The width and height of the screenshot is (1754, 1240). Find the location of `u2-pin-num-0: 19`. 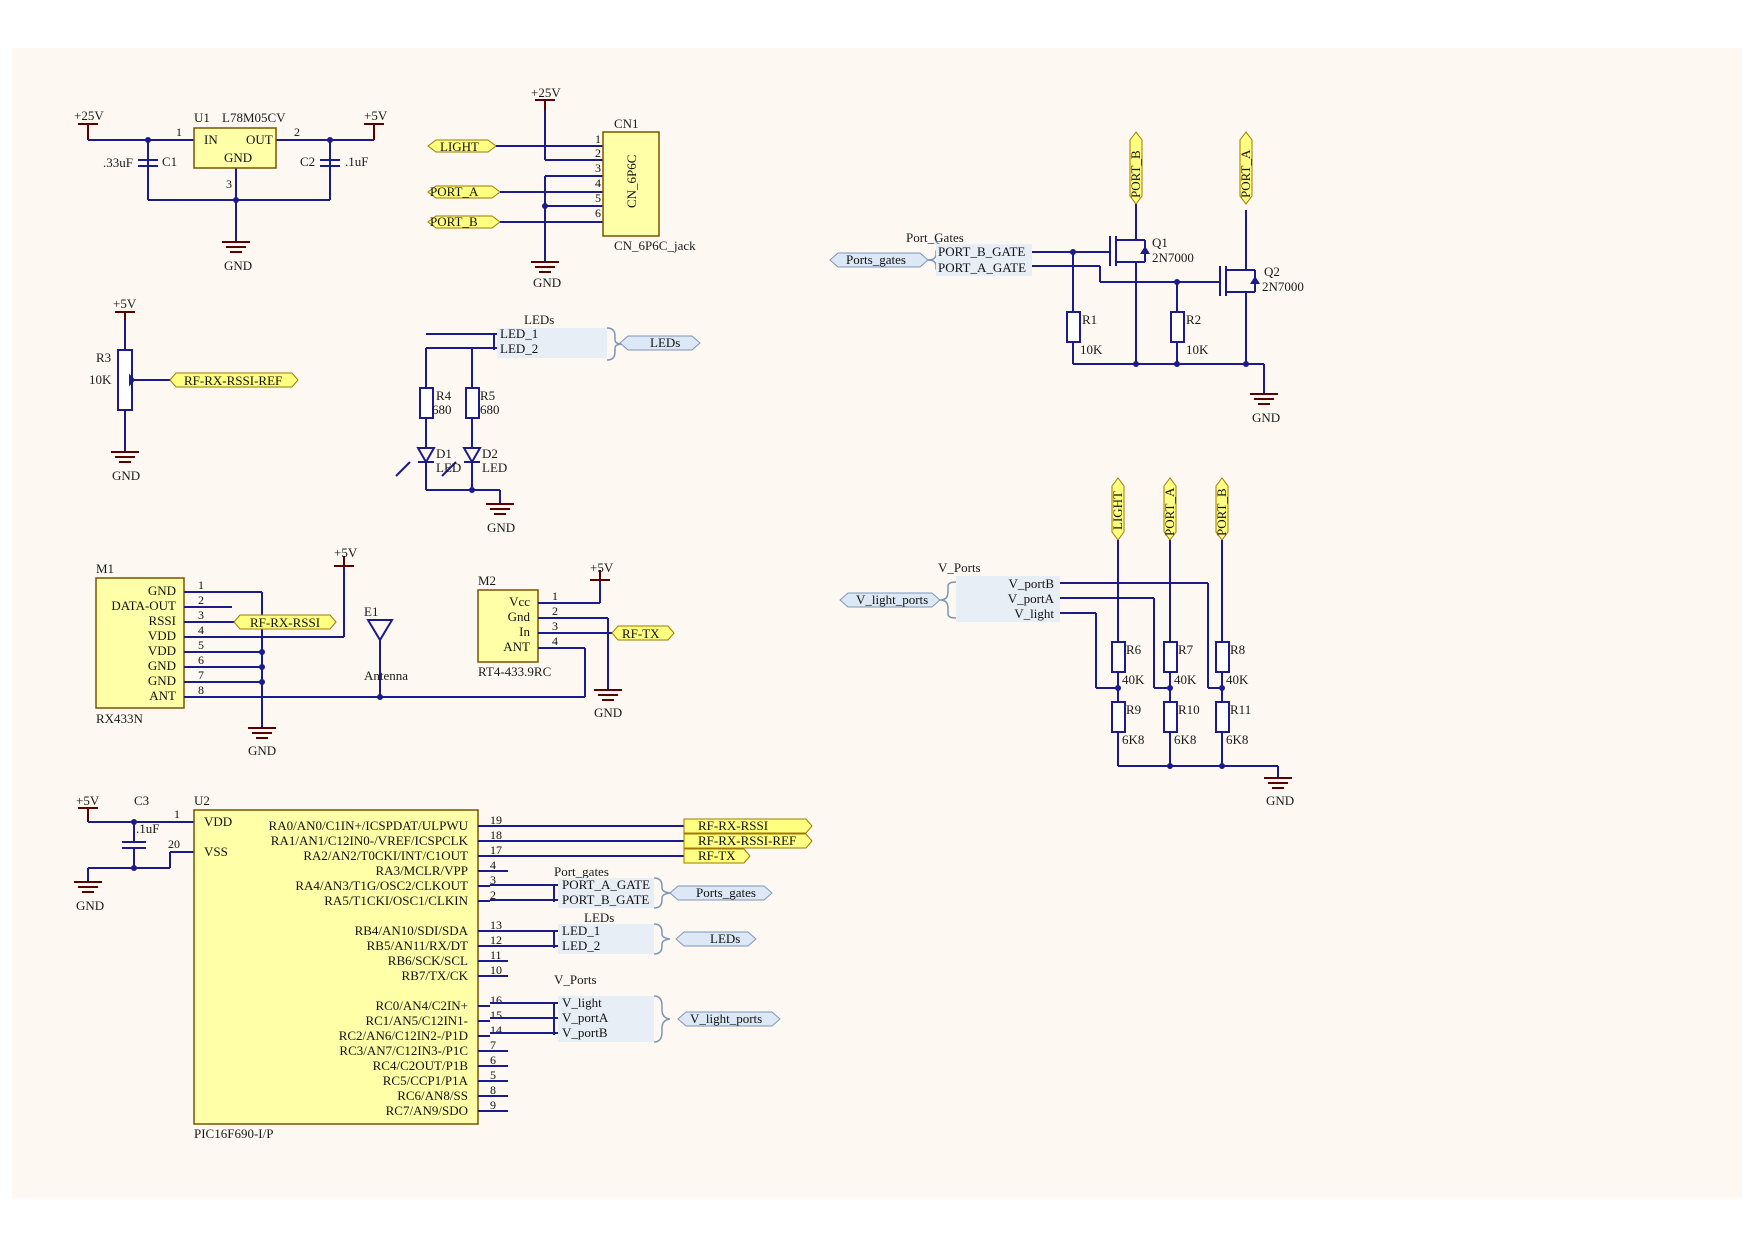

u2-pin-num-0: 19 is located at coordinates (496, 820).